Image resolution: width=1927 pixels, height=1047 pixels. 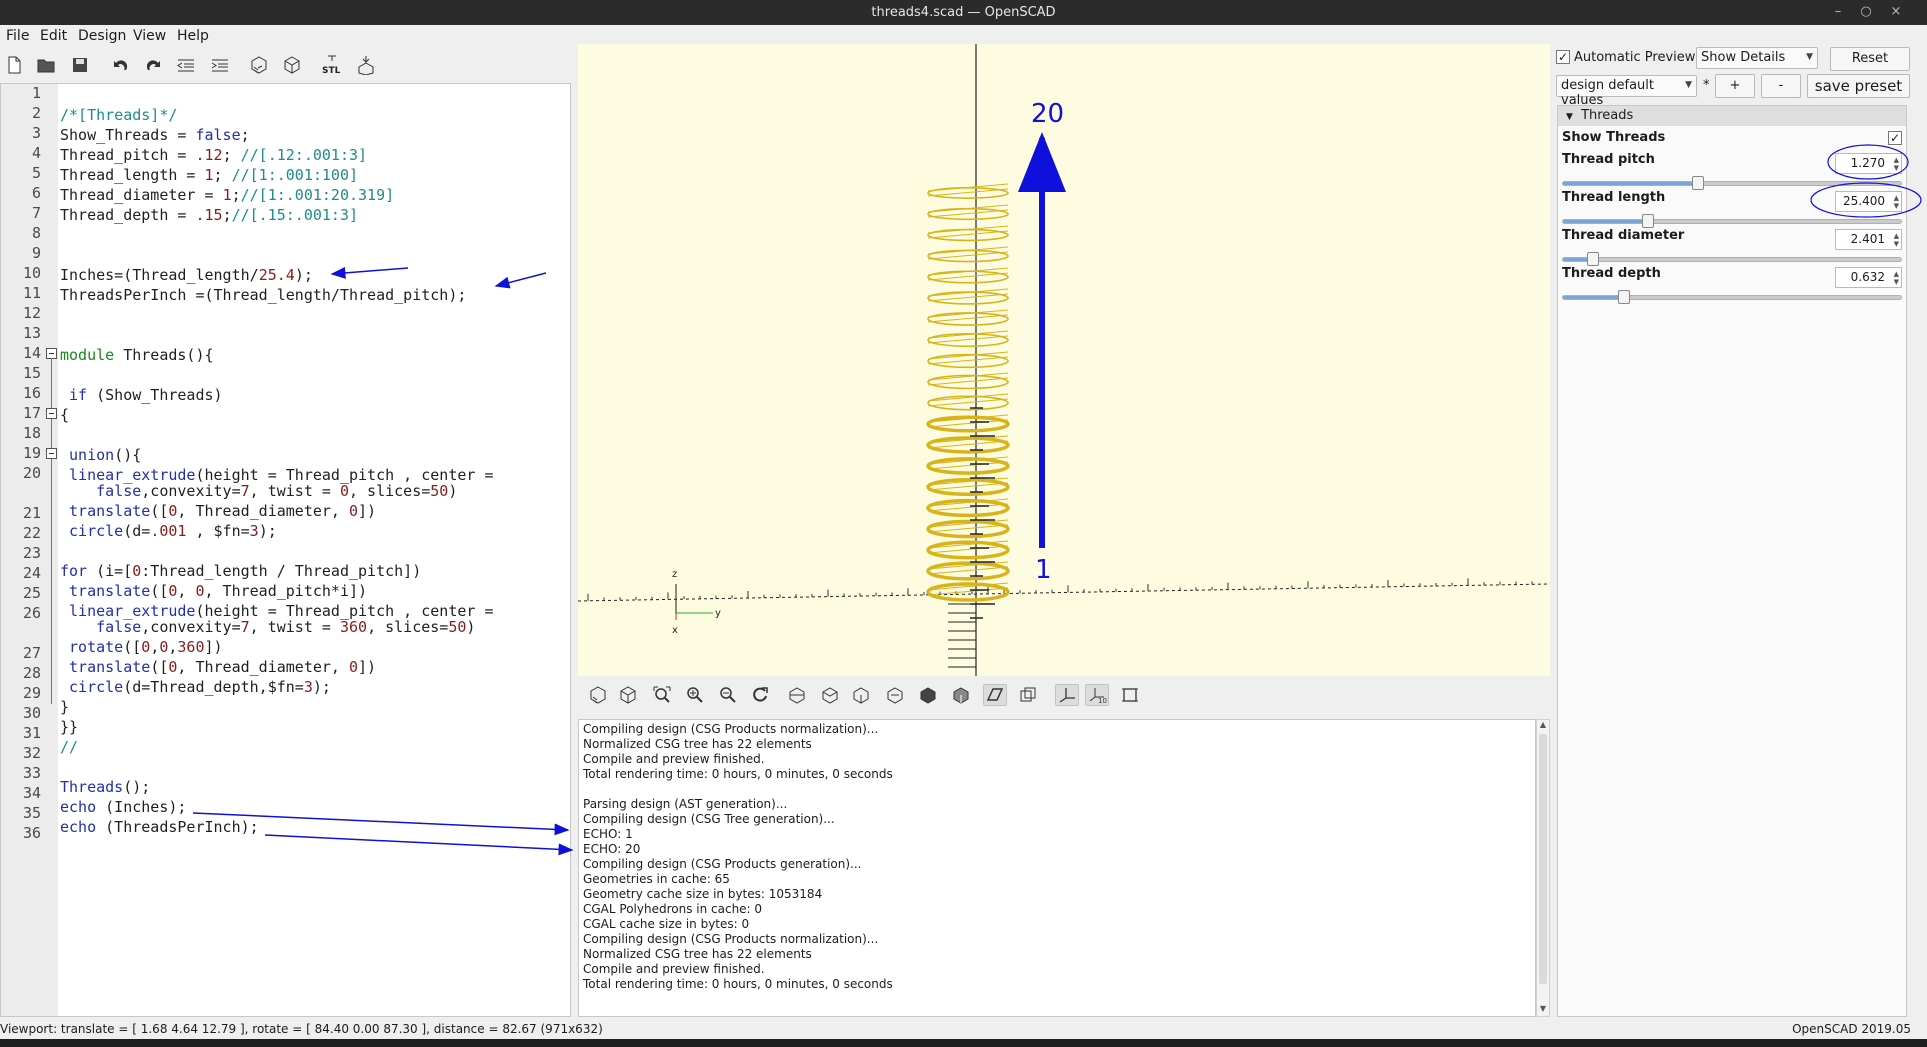 What do you see at coordinates (1838, 12) in the screenshot?
I see `minimize-icon: –` at bounding box center [1838, 12].